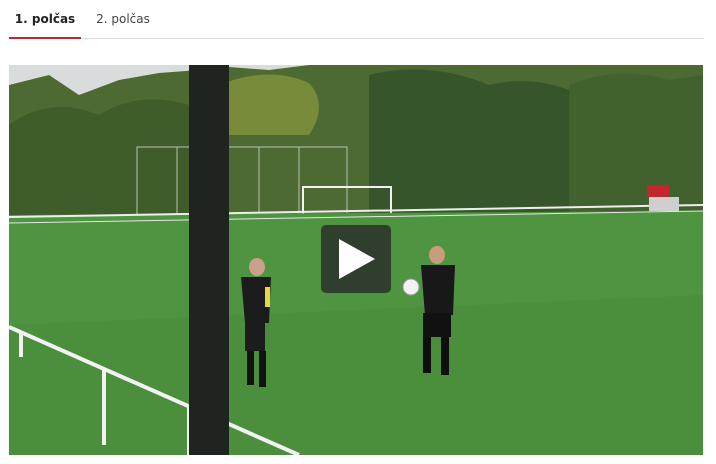  Describe the element at coordinates (123, 19) in the screenshot. I see `tab-second-half: 2. polčas` at that location.